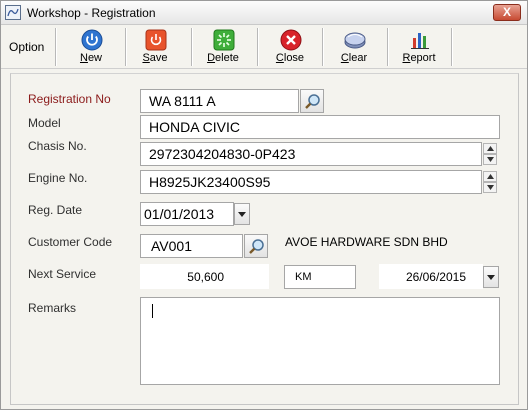  What do you see at coordinates (27, 47) in the screenshot?
I see `option-label: Option` at bounding box center [27, 47].